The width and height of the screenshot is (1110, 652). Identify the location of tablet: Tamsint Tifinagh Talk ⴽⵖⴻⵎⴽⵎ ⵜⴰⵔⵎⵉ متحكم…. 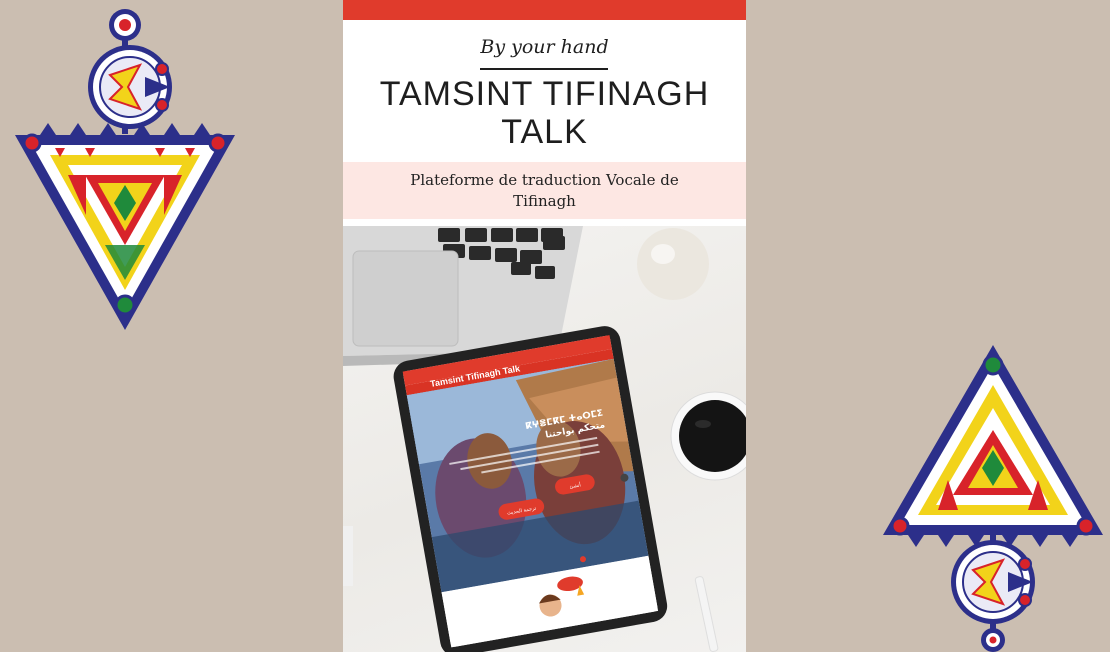
(530, 489).